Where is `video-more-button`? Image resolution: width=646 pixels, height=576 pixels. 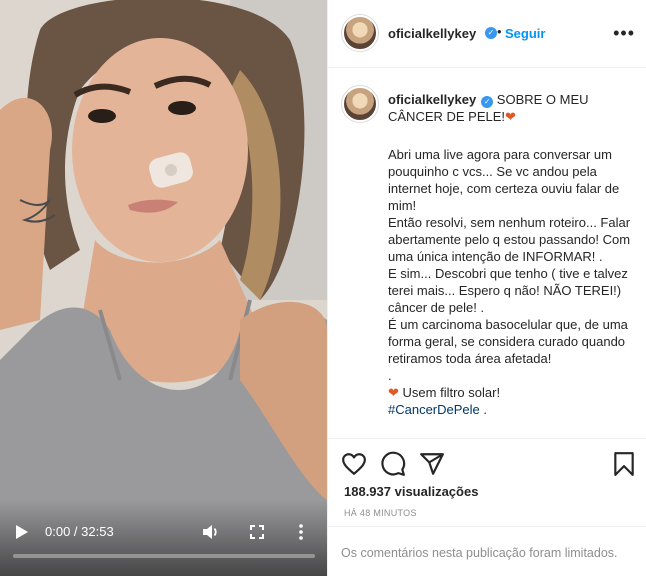
video-more-button is located at coordinates (301, 532).